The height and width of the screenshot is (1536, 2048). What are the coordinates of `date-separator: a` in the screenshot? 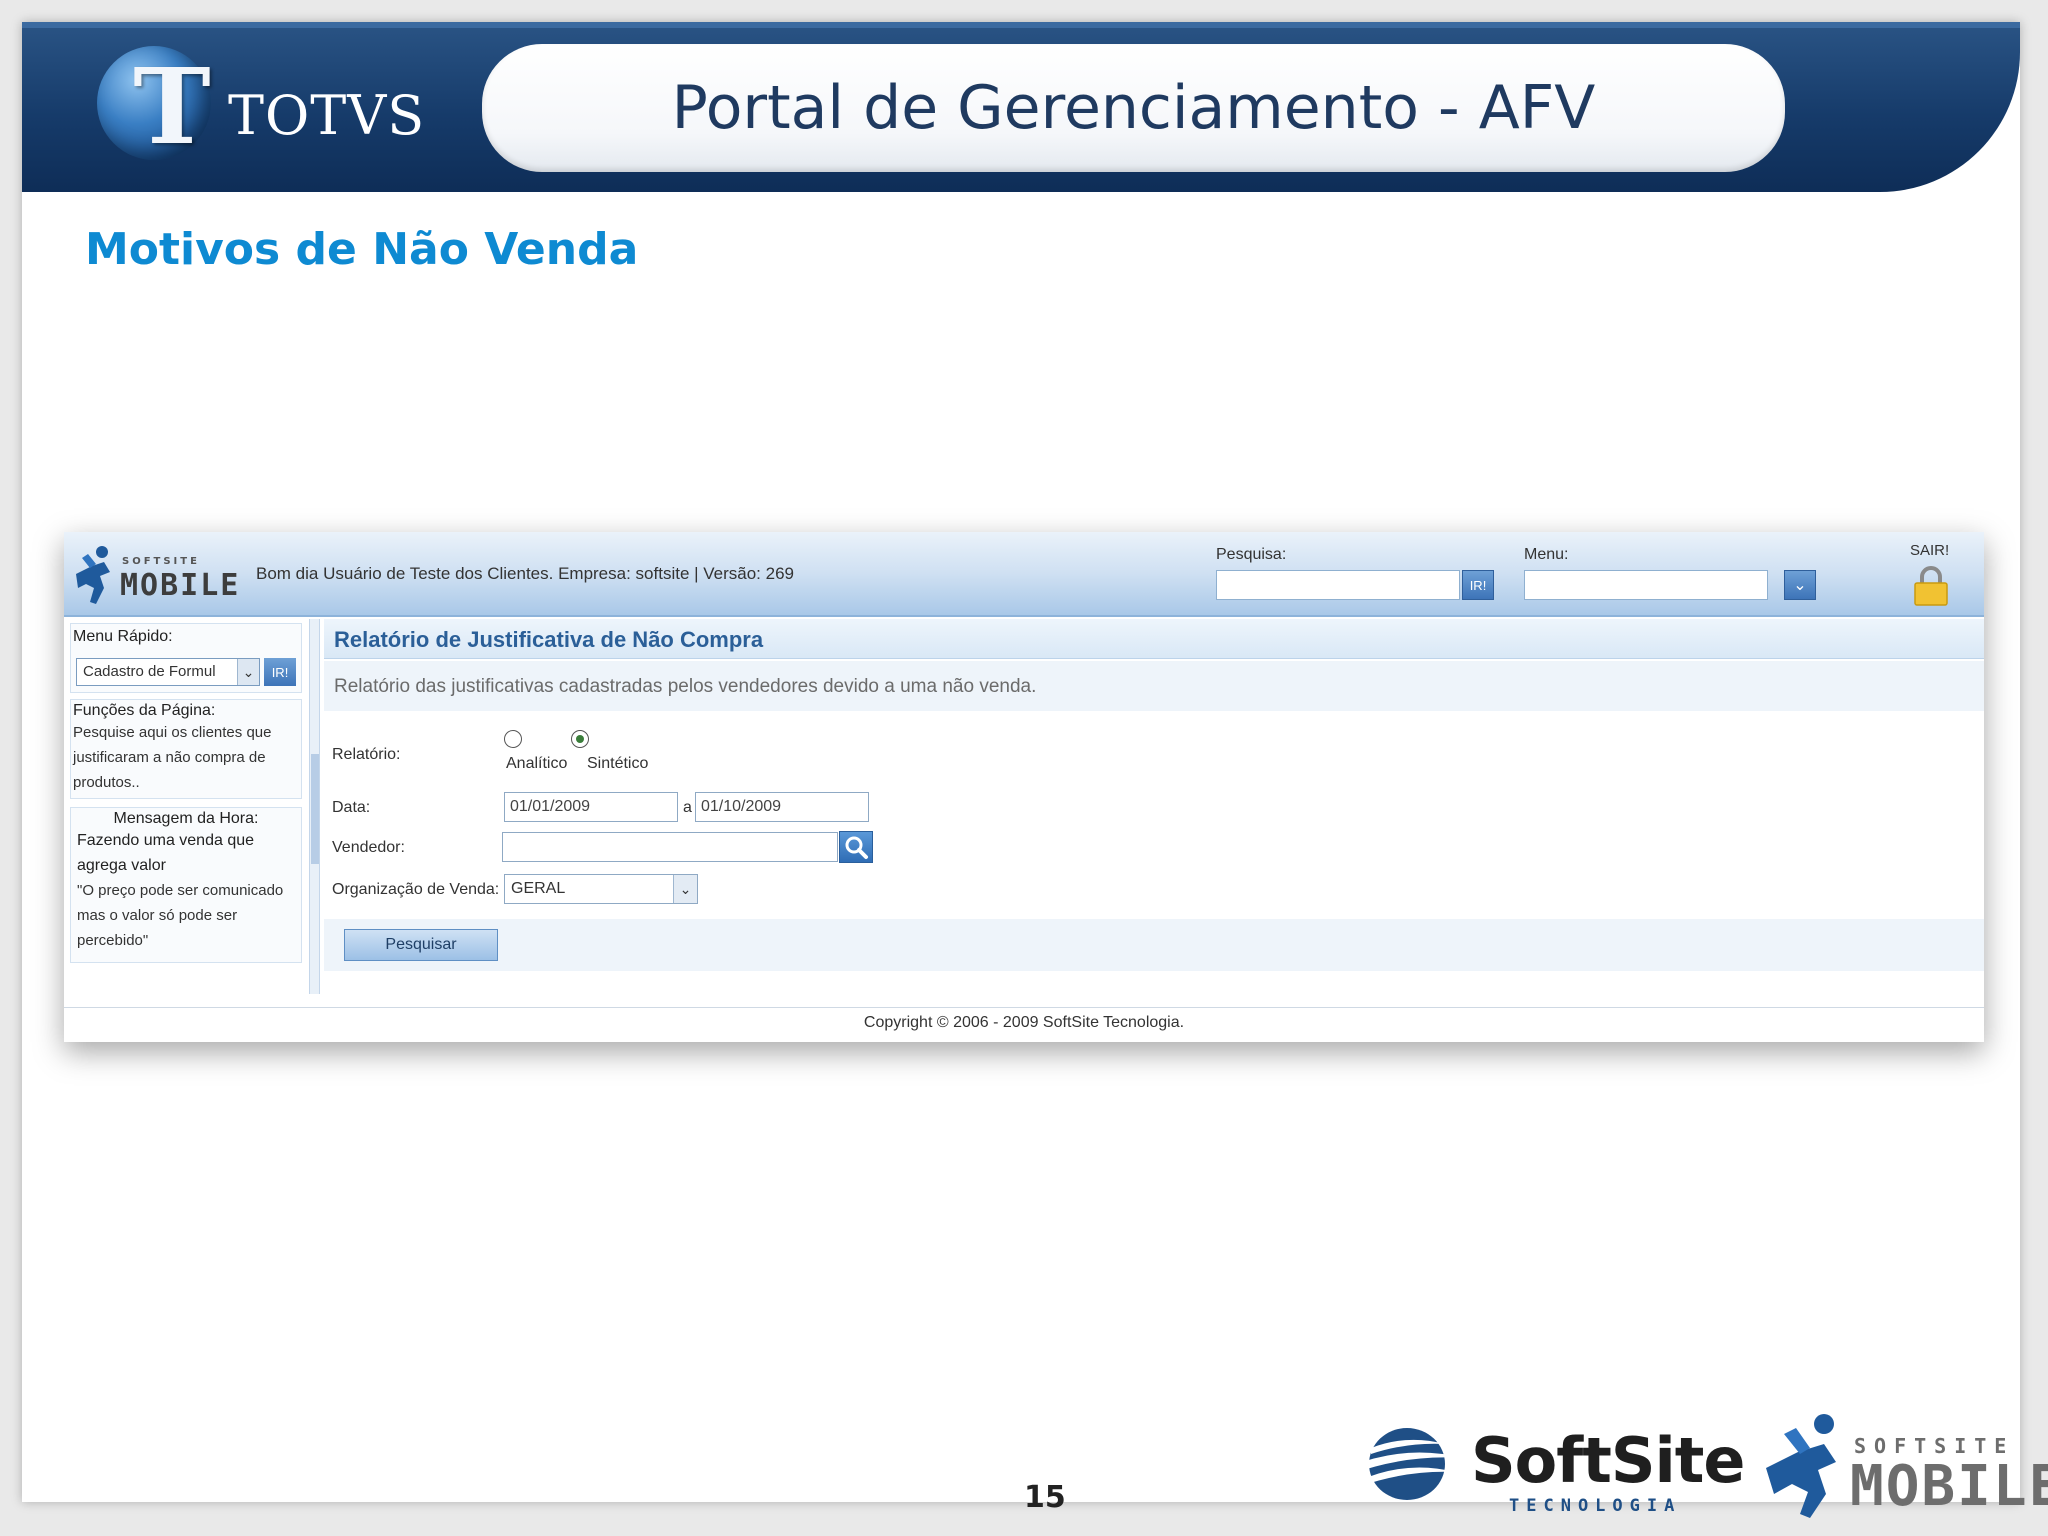 It's located at (687, 807).